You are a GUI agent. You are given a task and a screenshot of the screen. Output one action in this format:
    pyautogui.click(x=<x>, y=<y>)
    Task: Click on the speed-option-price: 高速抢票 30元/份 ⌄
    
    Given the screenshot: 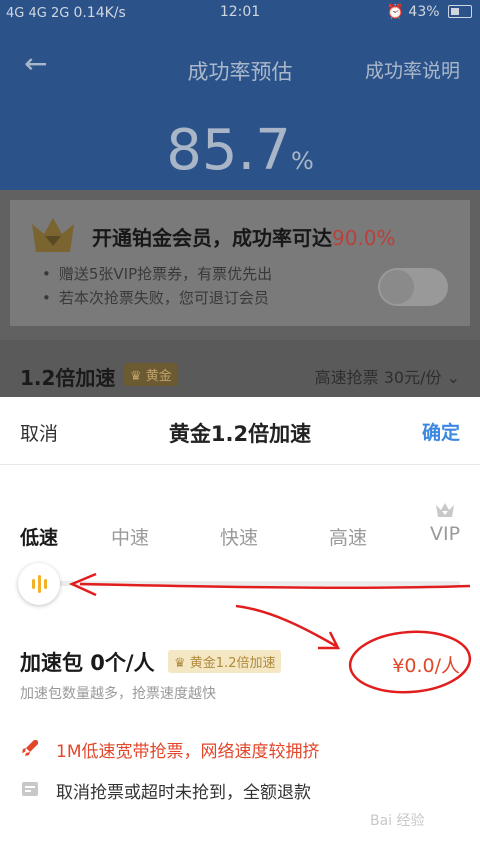 What is the action you would take?
    pyautogui.click(x=387, y=376)
    